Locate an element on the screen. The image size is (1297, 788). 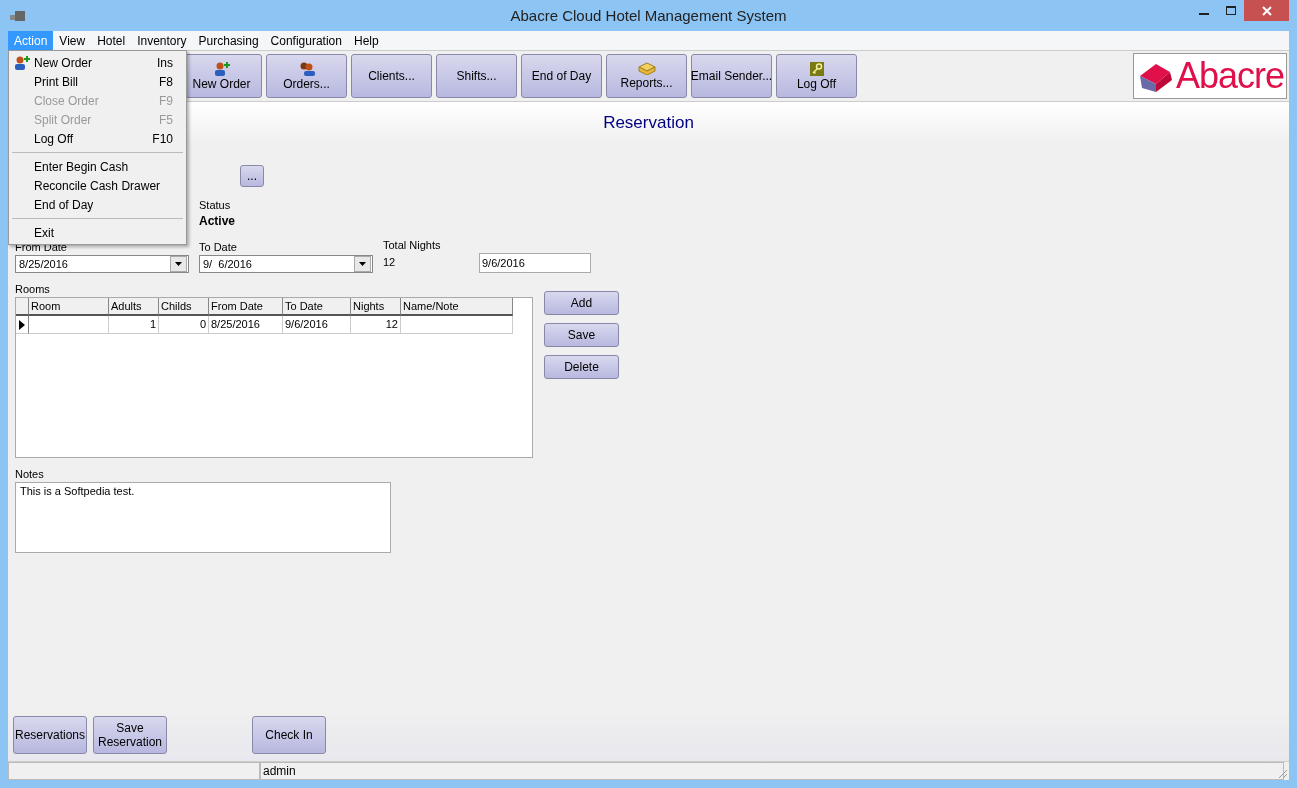
box-icon is located at coordinates (646, 68).